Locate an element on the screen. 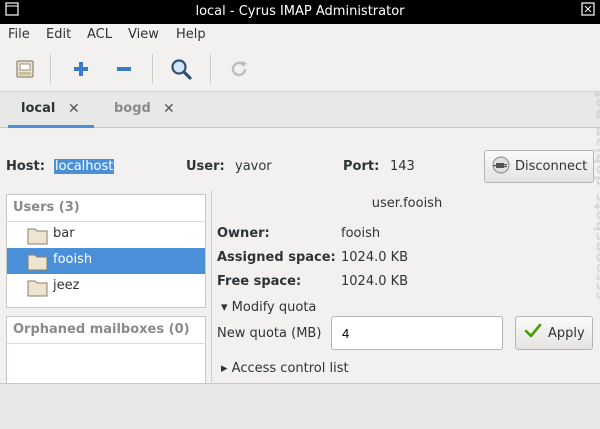 The height and width of the screenshot is (429, 600). add-icon is located at coordinates (81, 69).